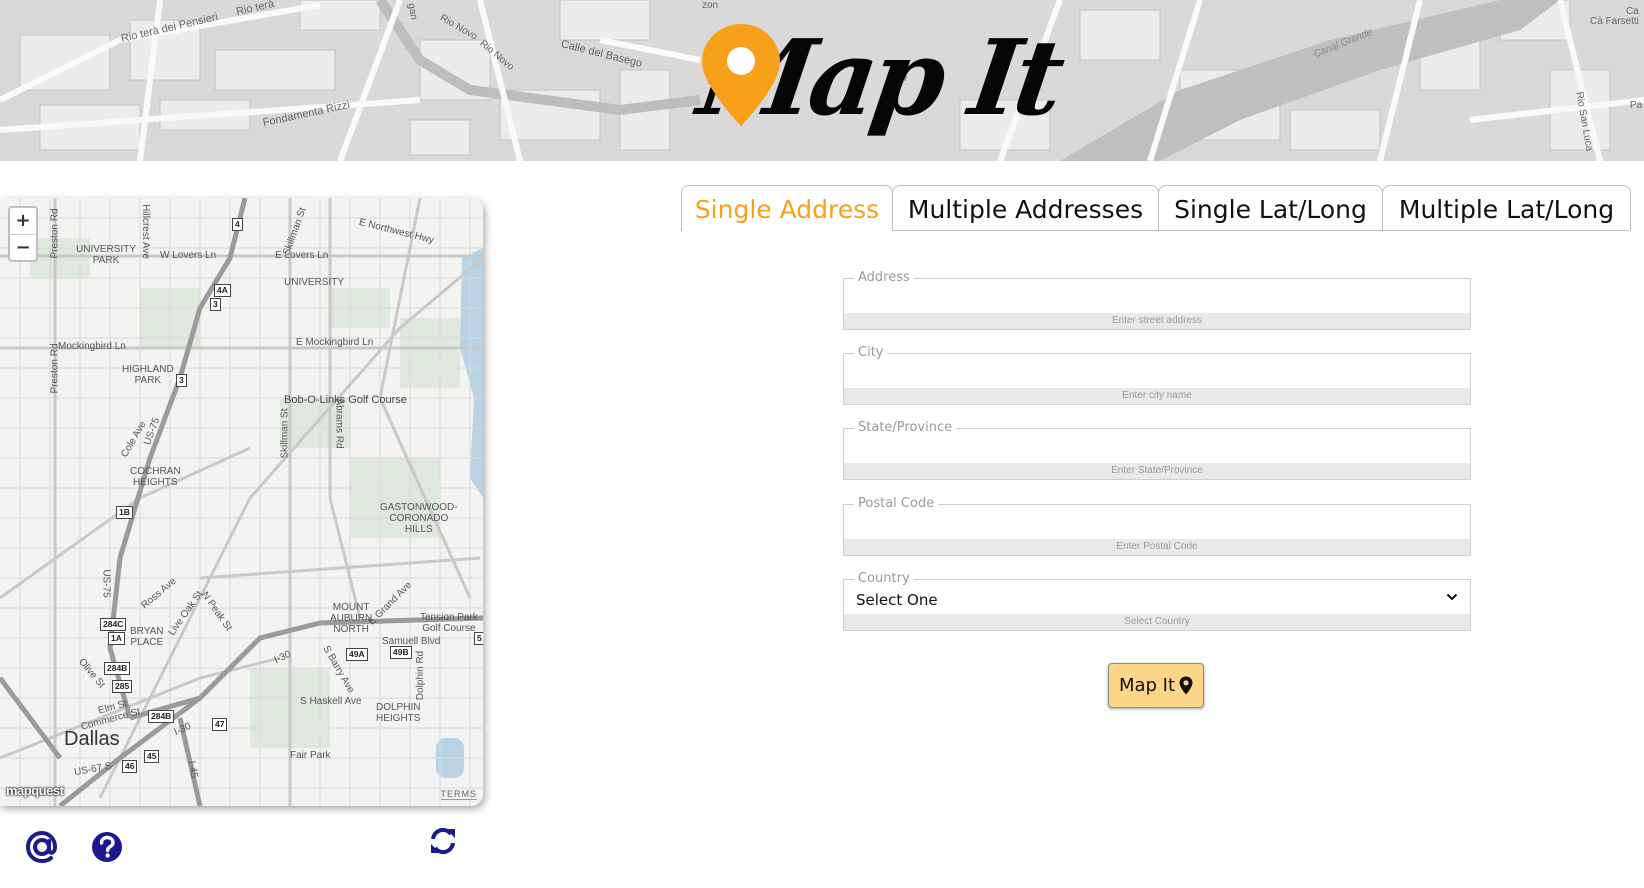 The height and width of the screenshot is (888, 1644). Describe the element at coordinates (1157, 396) in the screenshot. I see `city-hint: Enter city name` at that location.